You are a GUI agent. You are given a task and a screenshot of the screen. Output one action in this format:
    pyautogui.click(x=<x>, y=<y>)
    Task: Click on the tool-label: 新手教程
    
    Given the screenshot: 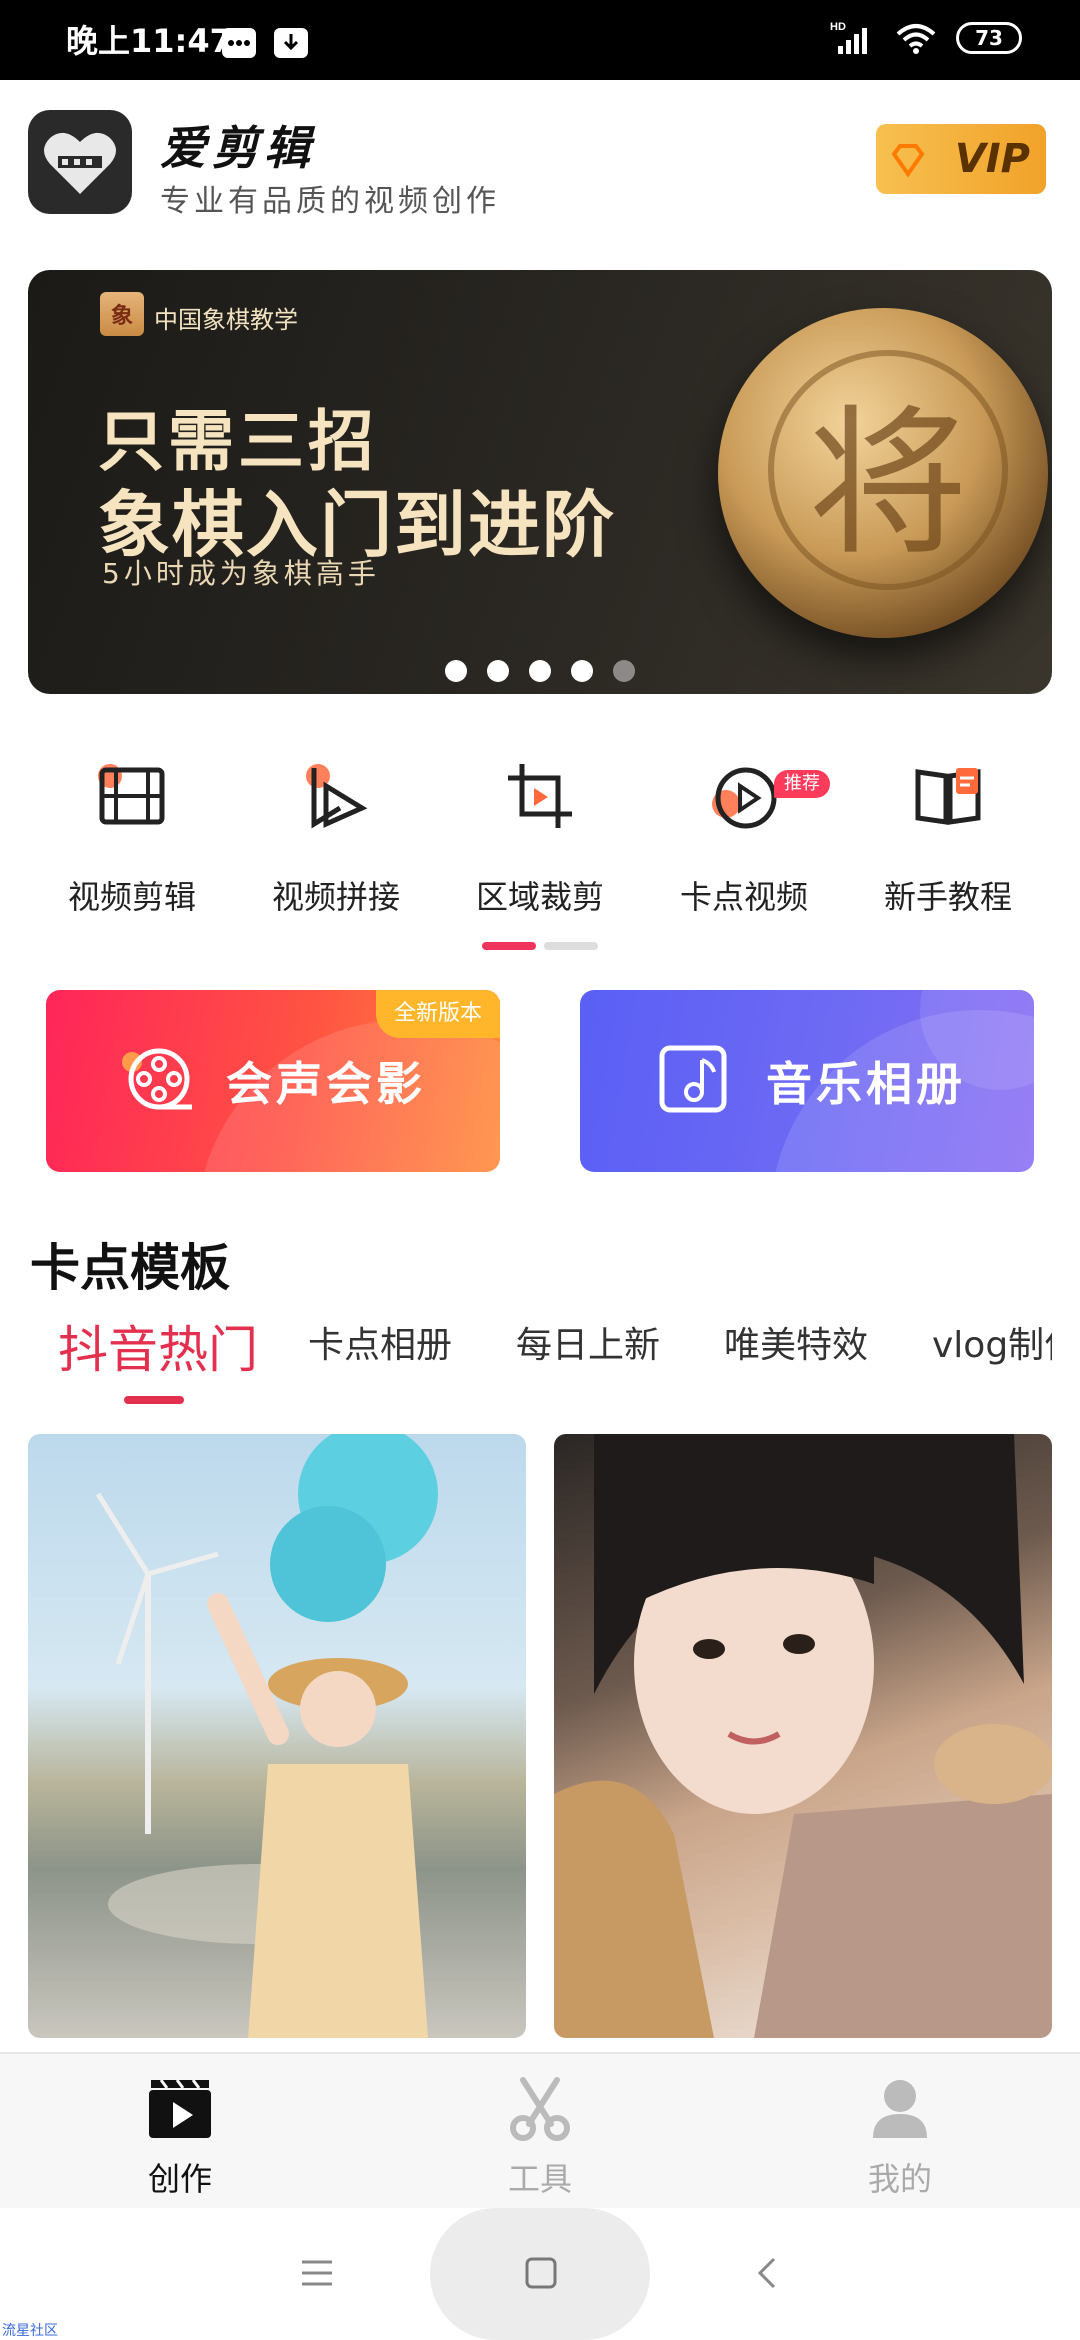 What is the action you would take?
    pyautogui.click(x=947, y=897)
    